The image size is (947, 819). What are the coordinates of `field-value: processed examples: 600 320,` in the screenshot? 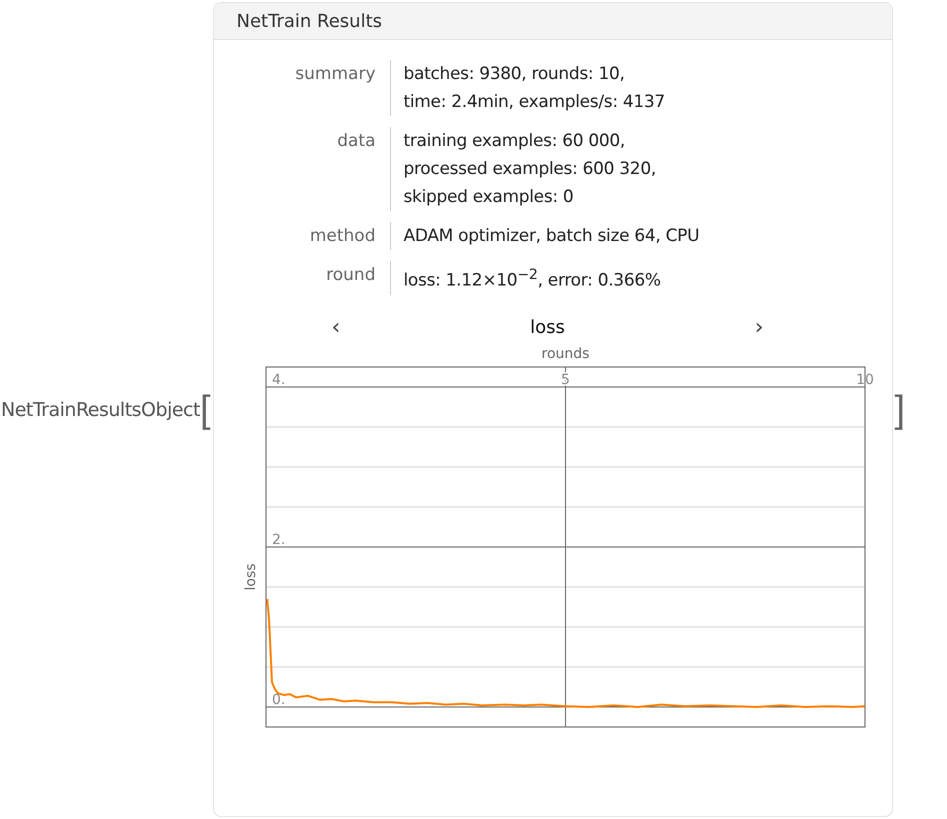 It's located at (530, 169).